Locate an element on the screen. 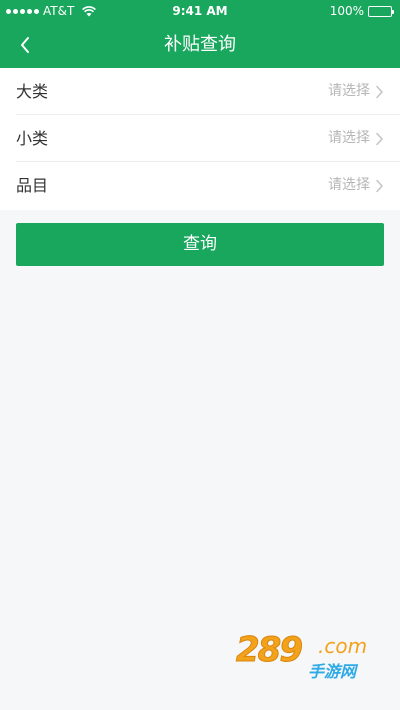 The width and height of the screenshot is (400, 710). back-button is located at coordinates (25, 45).